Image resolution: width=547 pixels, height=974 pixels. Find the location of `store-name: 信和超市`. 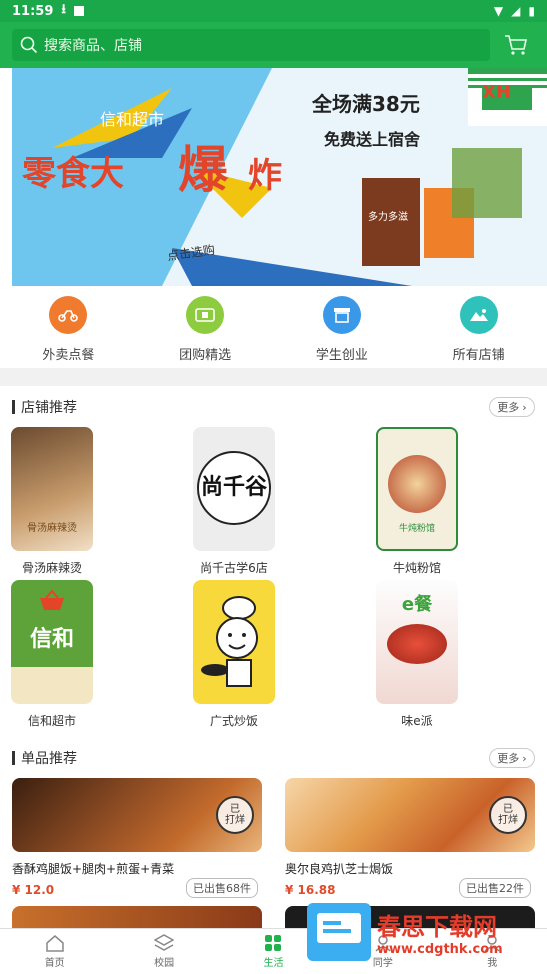

store-name: 信和超市 is located at coordinates (51, 721).